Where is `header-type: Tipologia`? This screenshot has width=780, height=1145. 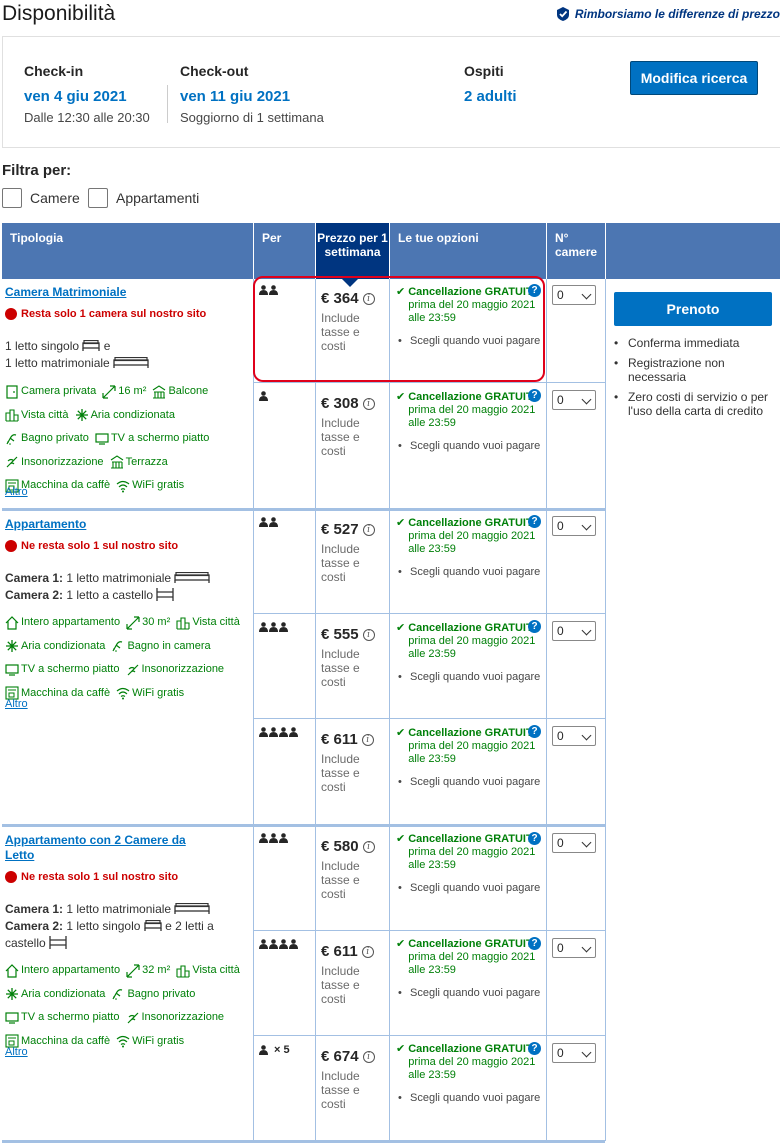
header-type: Tipologia is located at coordinates (127, 251).